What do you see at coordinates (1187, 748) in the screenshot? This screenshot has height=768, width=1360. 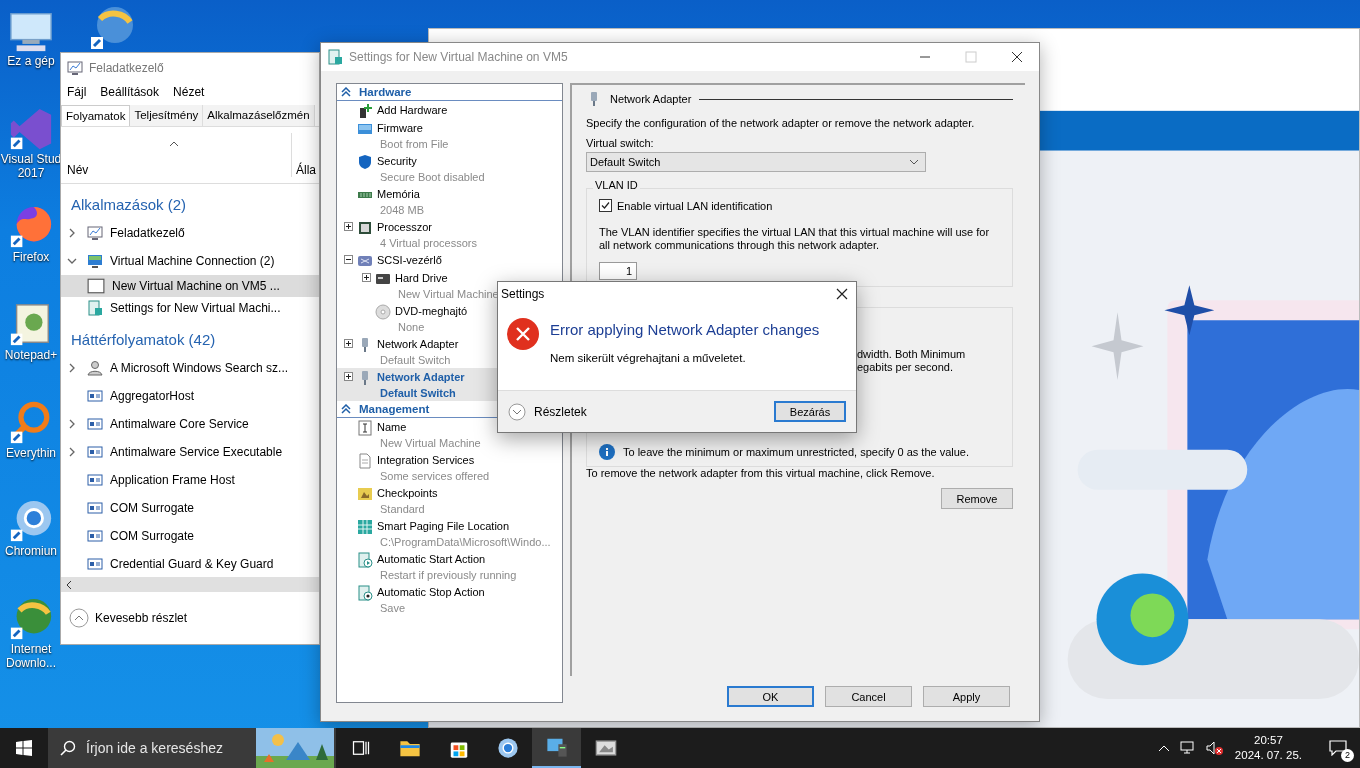 I see `network-icon` at bounding box center [1187, 748].